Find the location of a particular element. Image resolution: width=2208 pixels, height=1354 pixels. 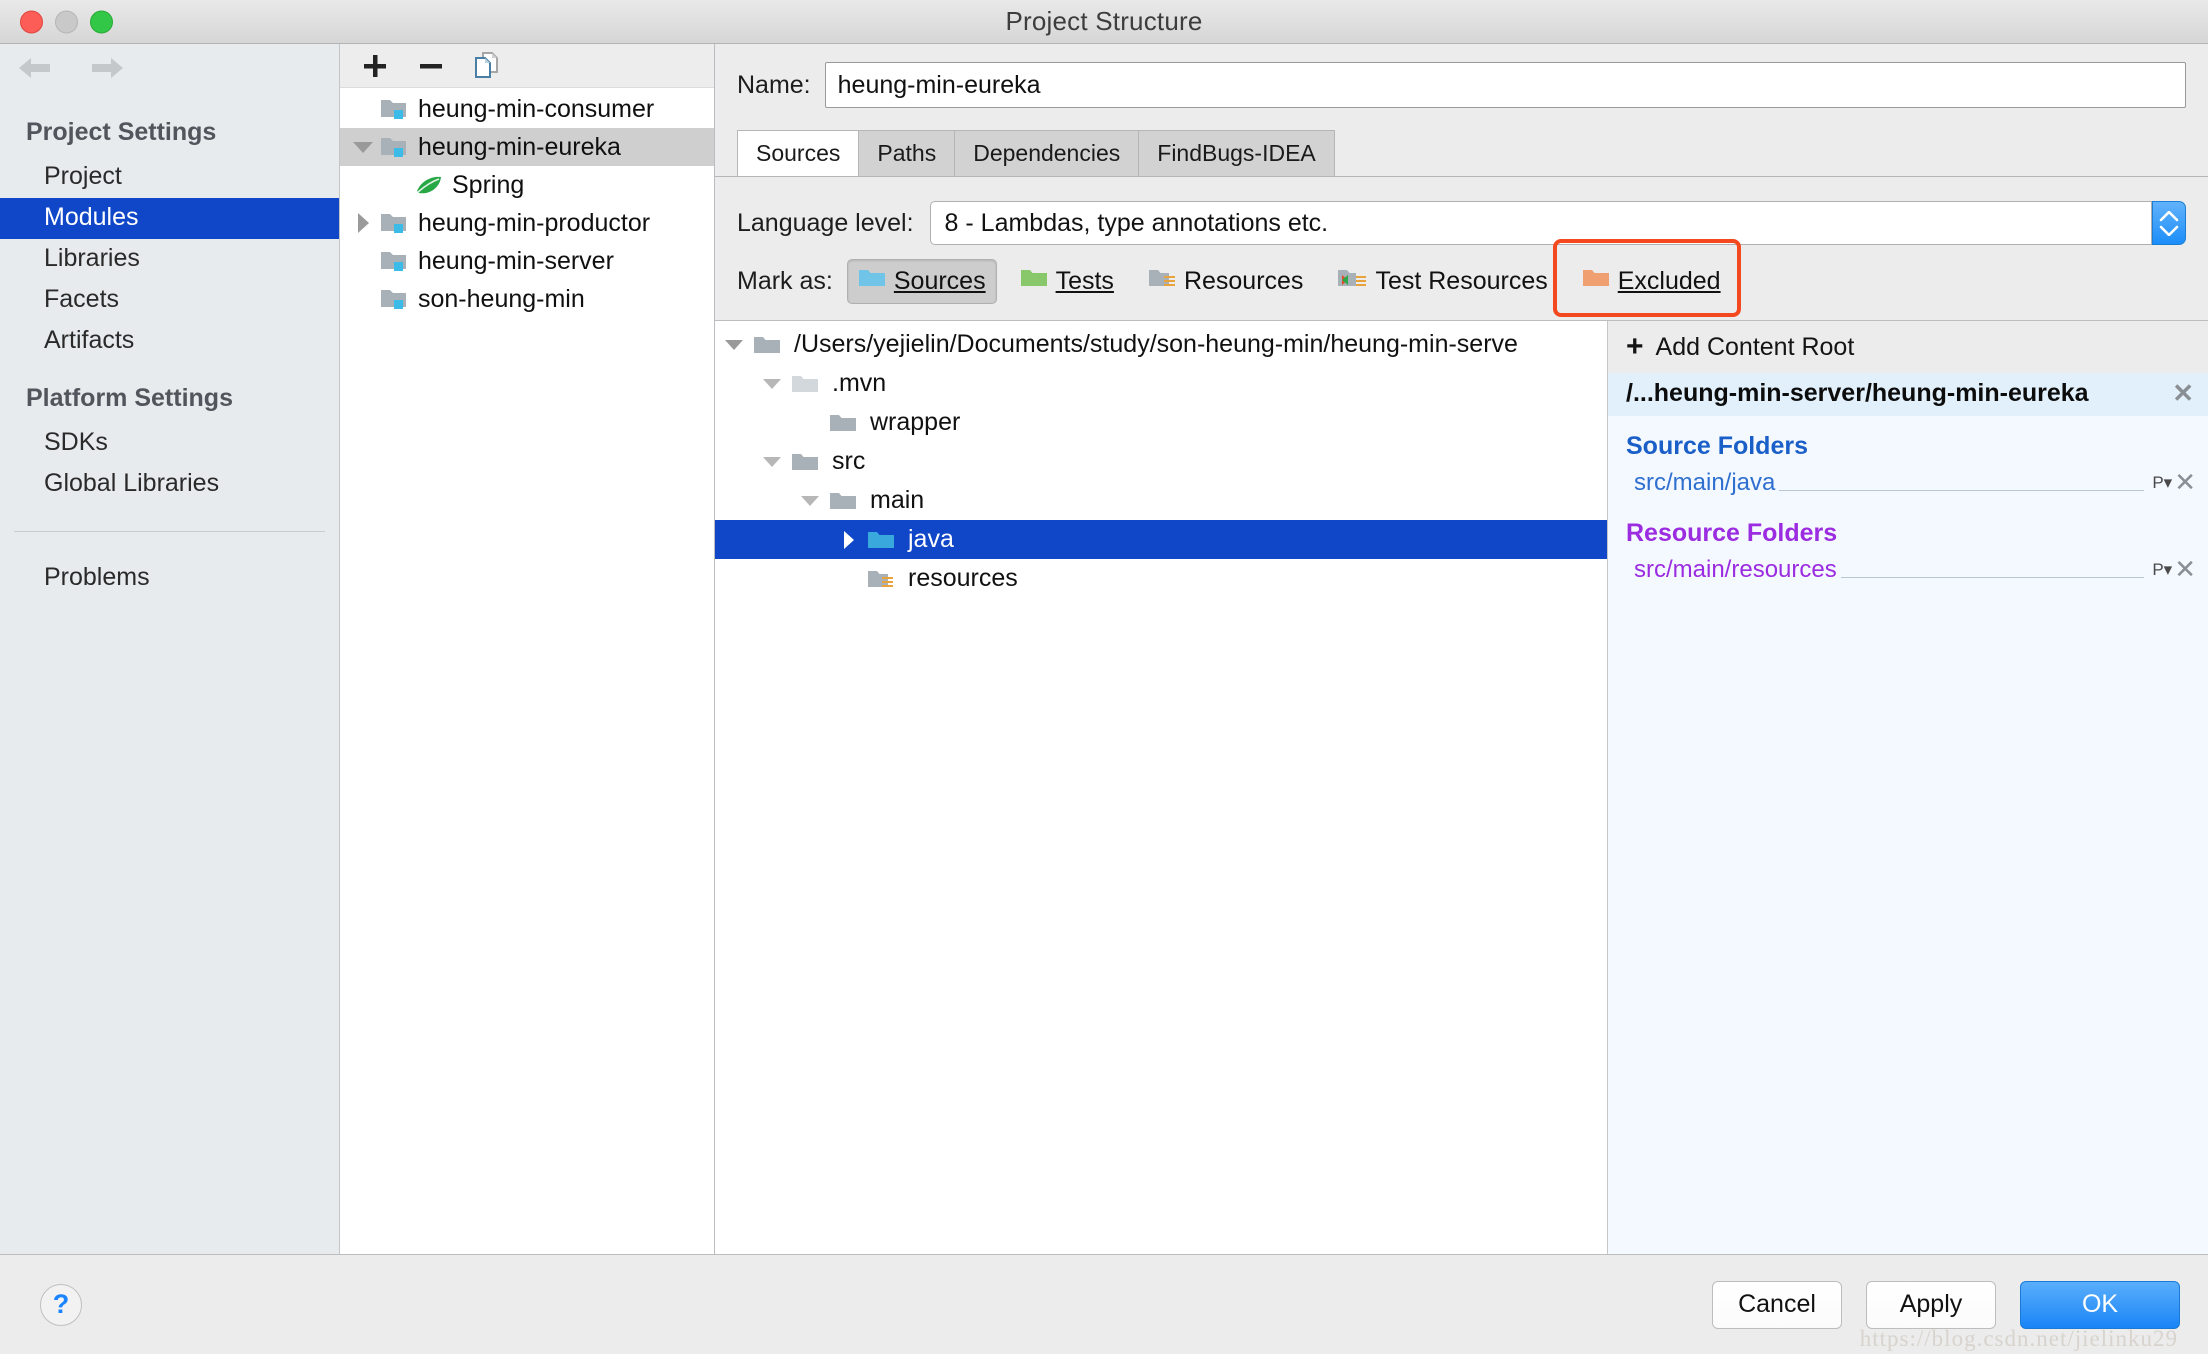

content-root-path: /...heung-min-server/heung-min-eureka is located at coordinates (1857, 393).